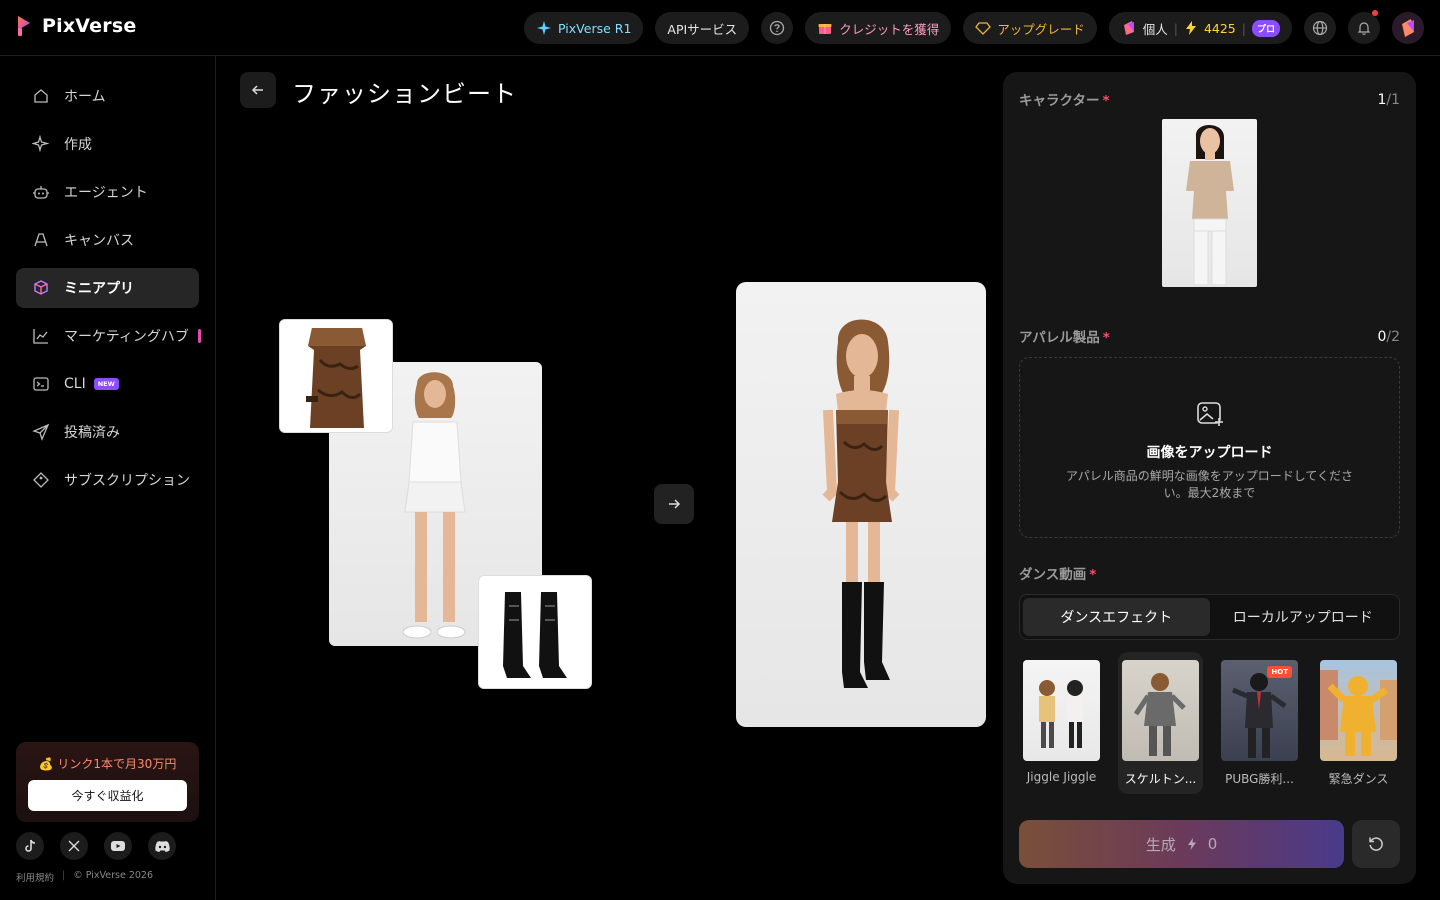  What do you see at coordinates (889, 29) in the screenshot?
I see `get-credits-label: クレジットを獲得` at bounding box center [889, 29].